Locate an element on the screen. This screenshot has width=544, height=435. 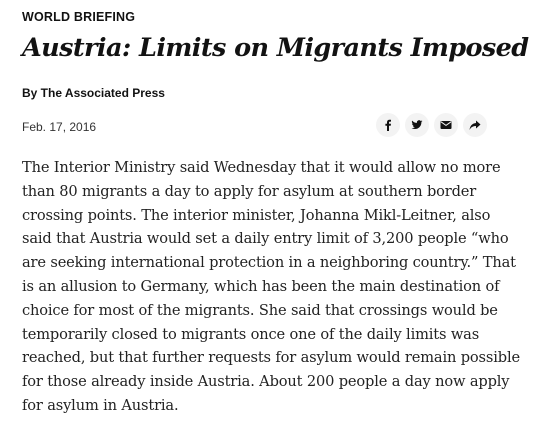
share-arrow-icon is located at coordinates (475, 125).